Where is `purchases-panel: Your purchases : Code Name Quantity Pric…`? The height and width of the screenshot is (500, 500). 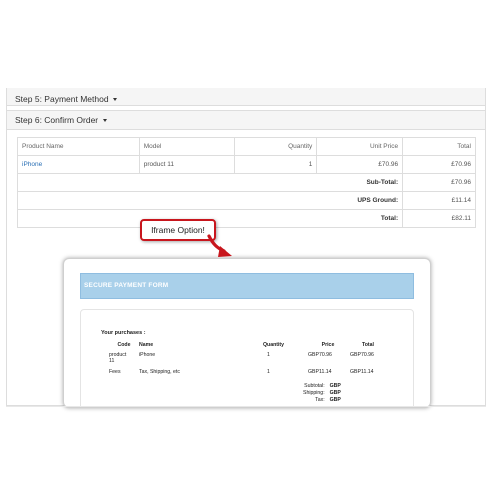
purchases-panel: Your purchases : Code Name Quantity Pric… is located at coordinates (247, 358).